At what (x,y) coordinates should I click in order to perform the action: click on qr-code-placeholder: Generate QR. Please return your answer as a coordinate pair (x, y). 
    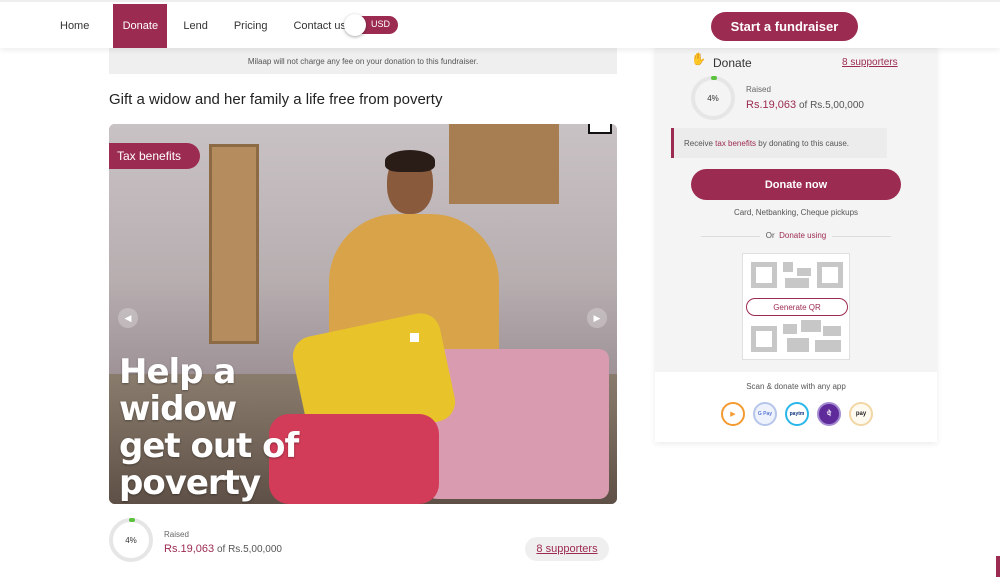
    Looking at the image, I should click on (796, 306).